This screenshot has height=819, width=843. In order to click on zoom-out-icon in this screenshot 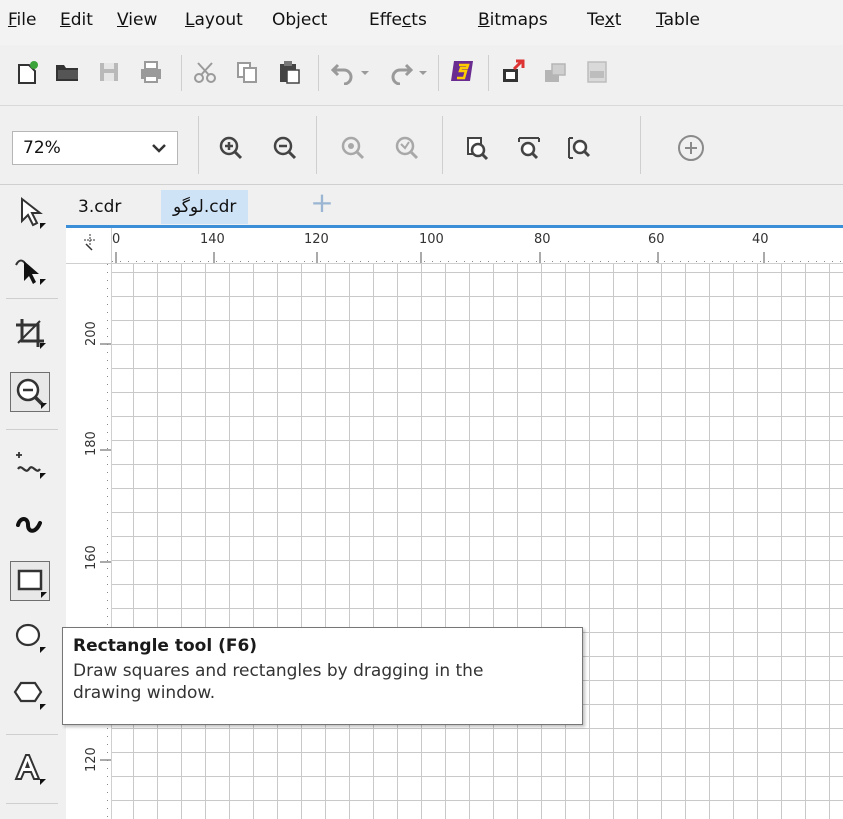, I will do `click(285, 148)`.